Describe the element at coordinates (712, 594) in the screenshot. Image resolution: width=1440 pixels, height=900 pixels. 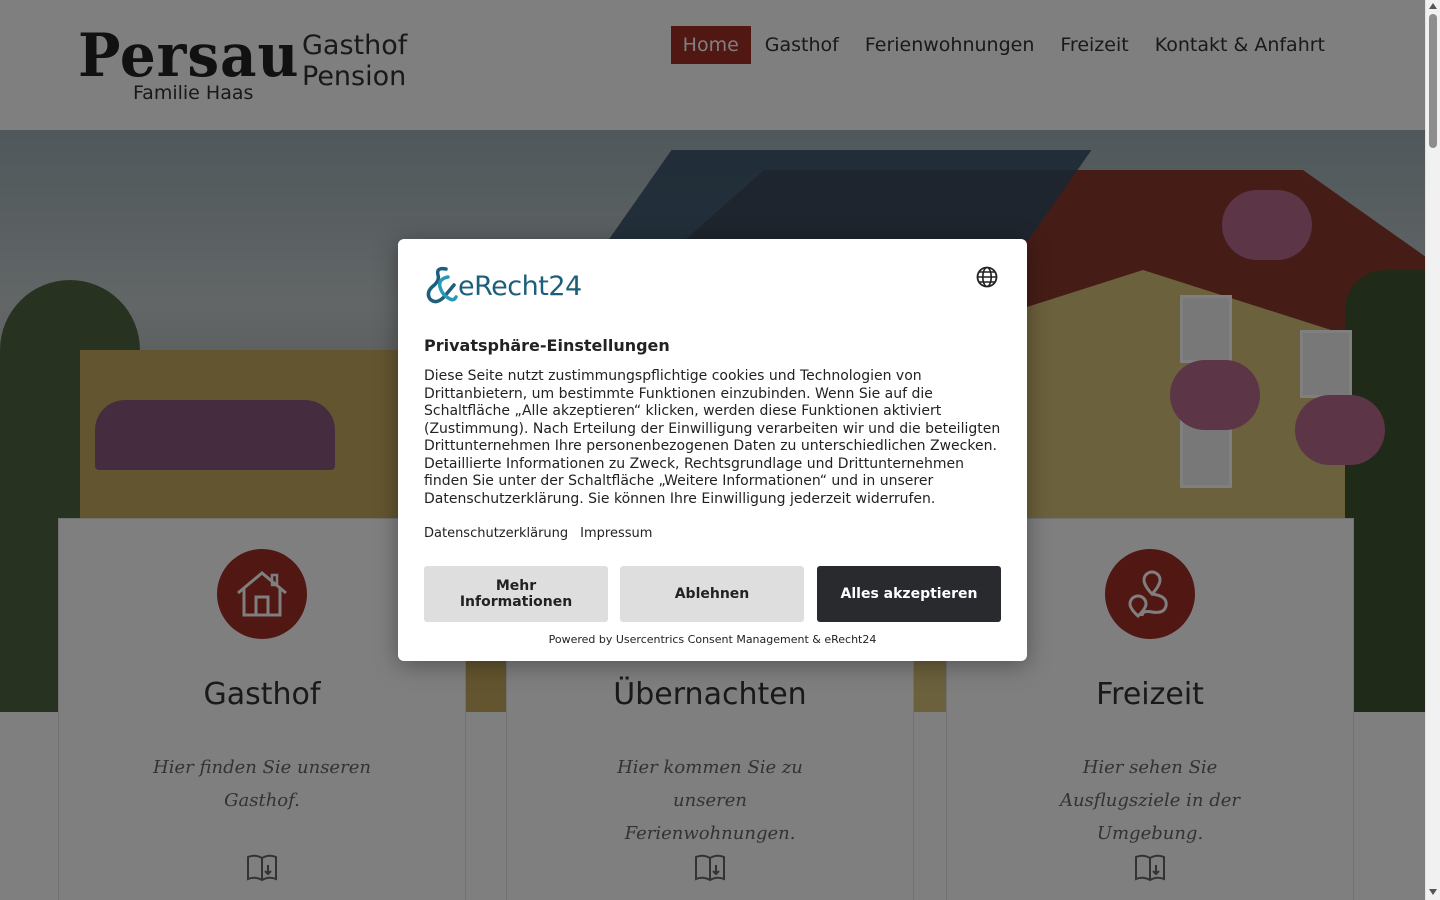
I see `deny-button: Ablehnen` at that location.